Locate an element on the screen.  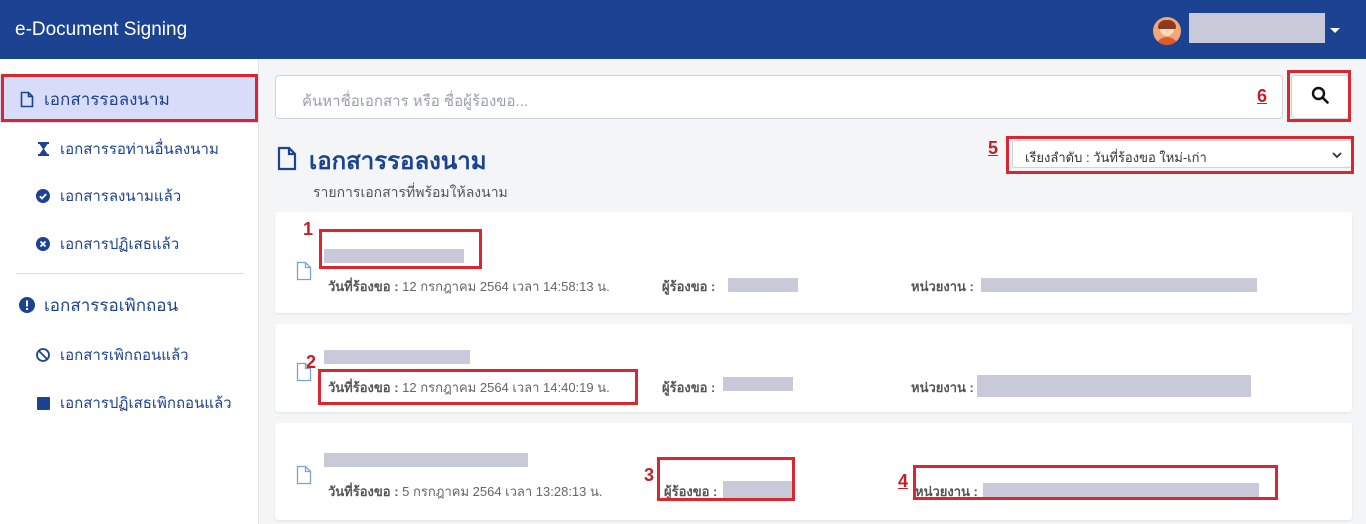
sidebar-item-revoke-rejected: เอกสารปฏิเสธเพิกถอนแล้ว is located at coordinates (129, 403).